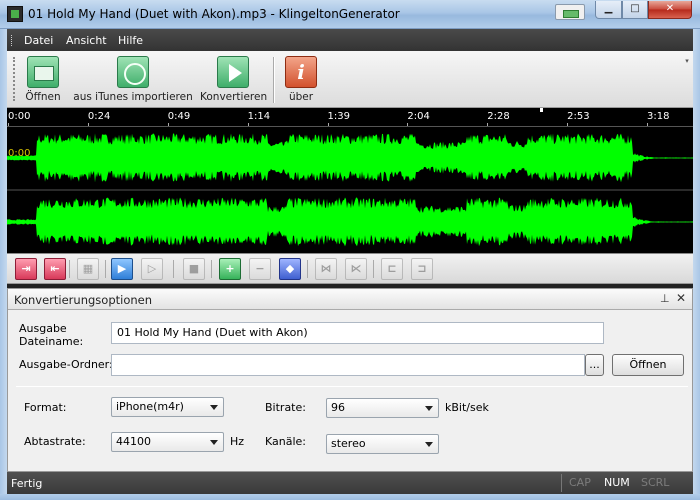  I want to click on trim-right-button: ⊐, so click(422, 269).